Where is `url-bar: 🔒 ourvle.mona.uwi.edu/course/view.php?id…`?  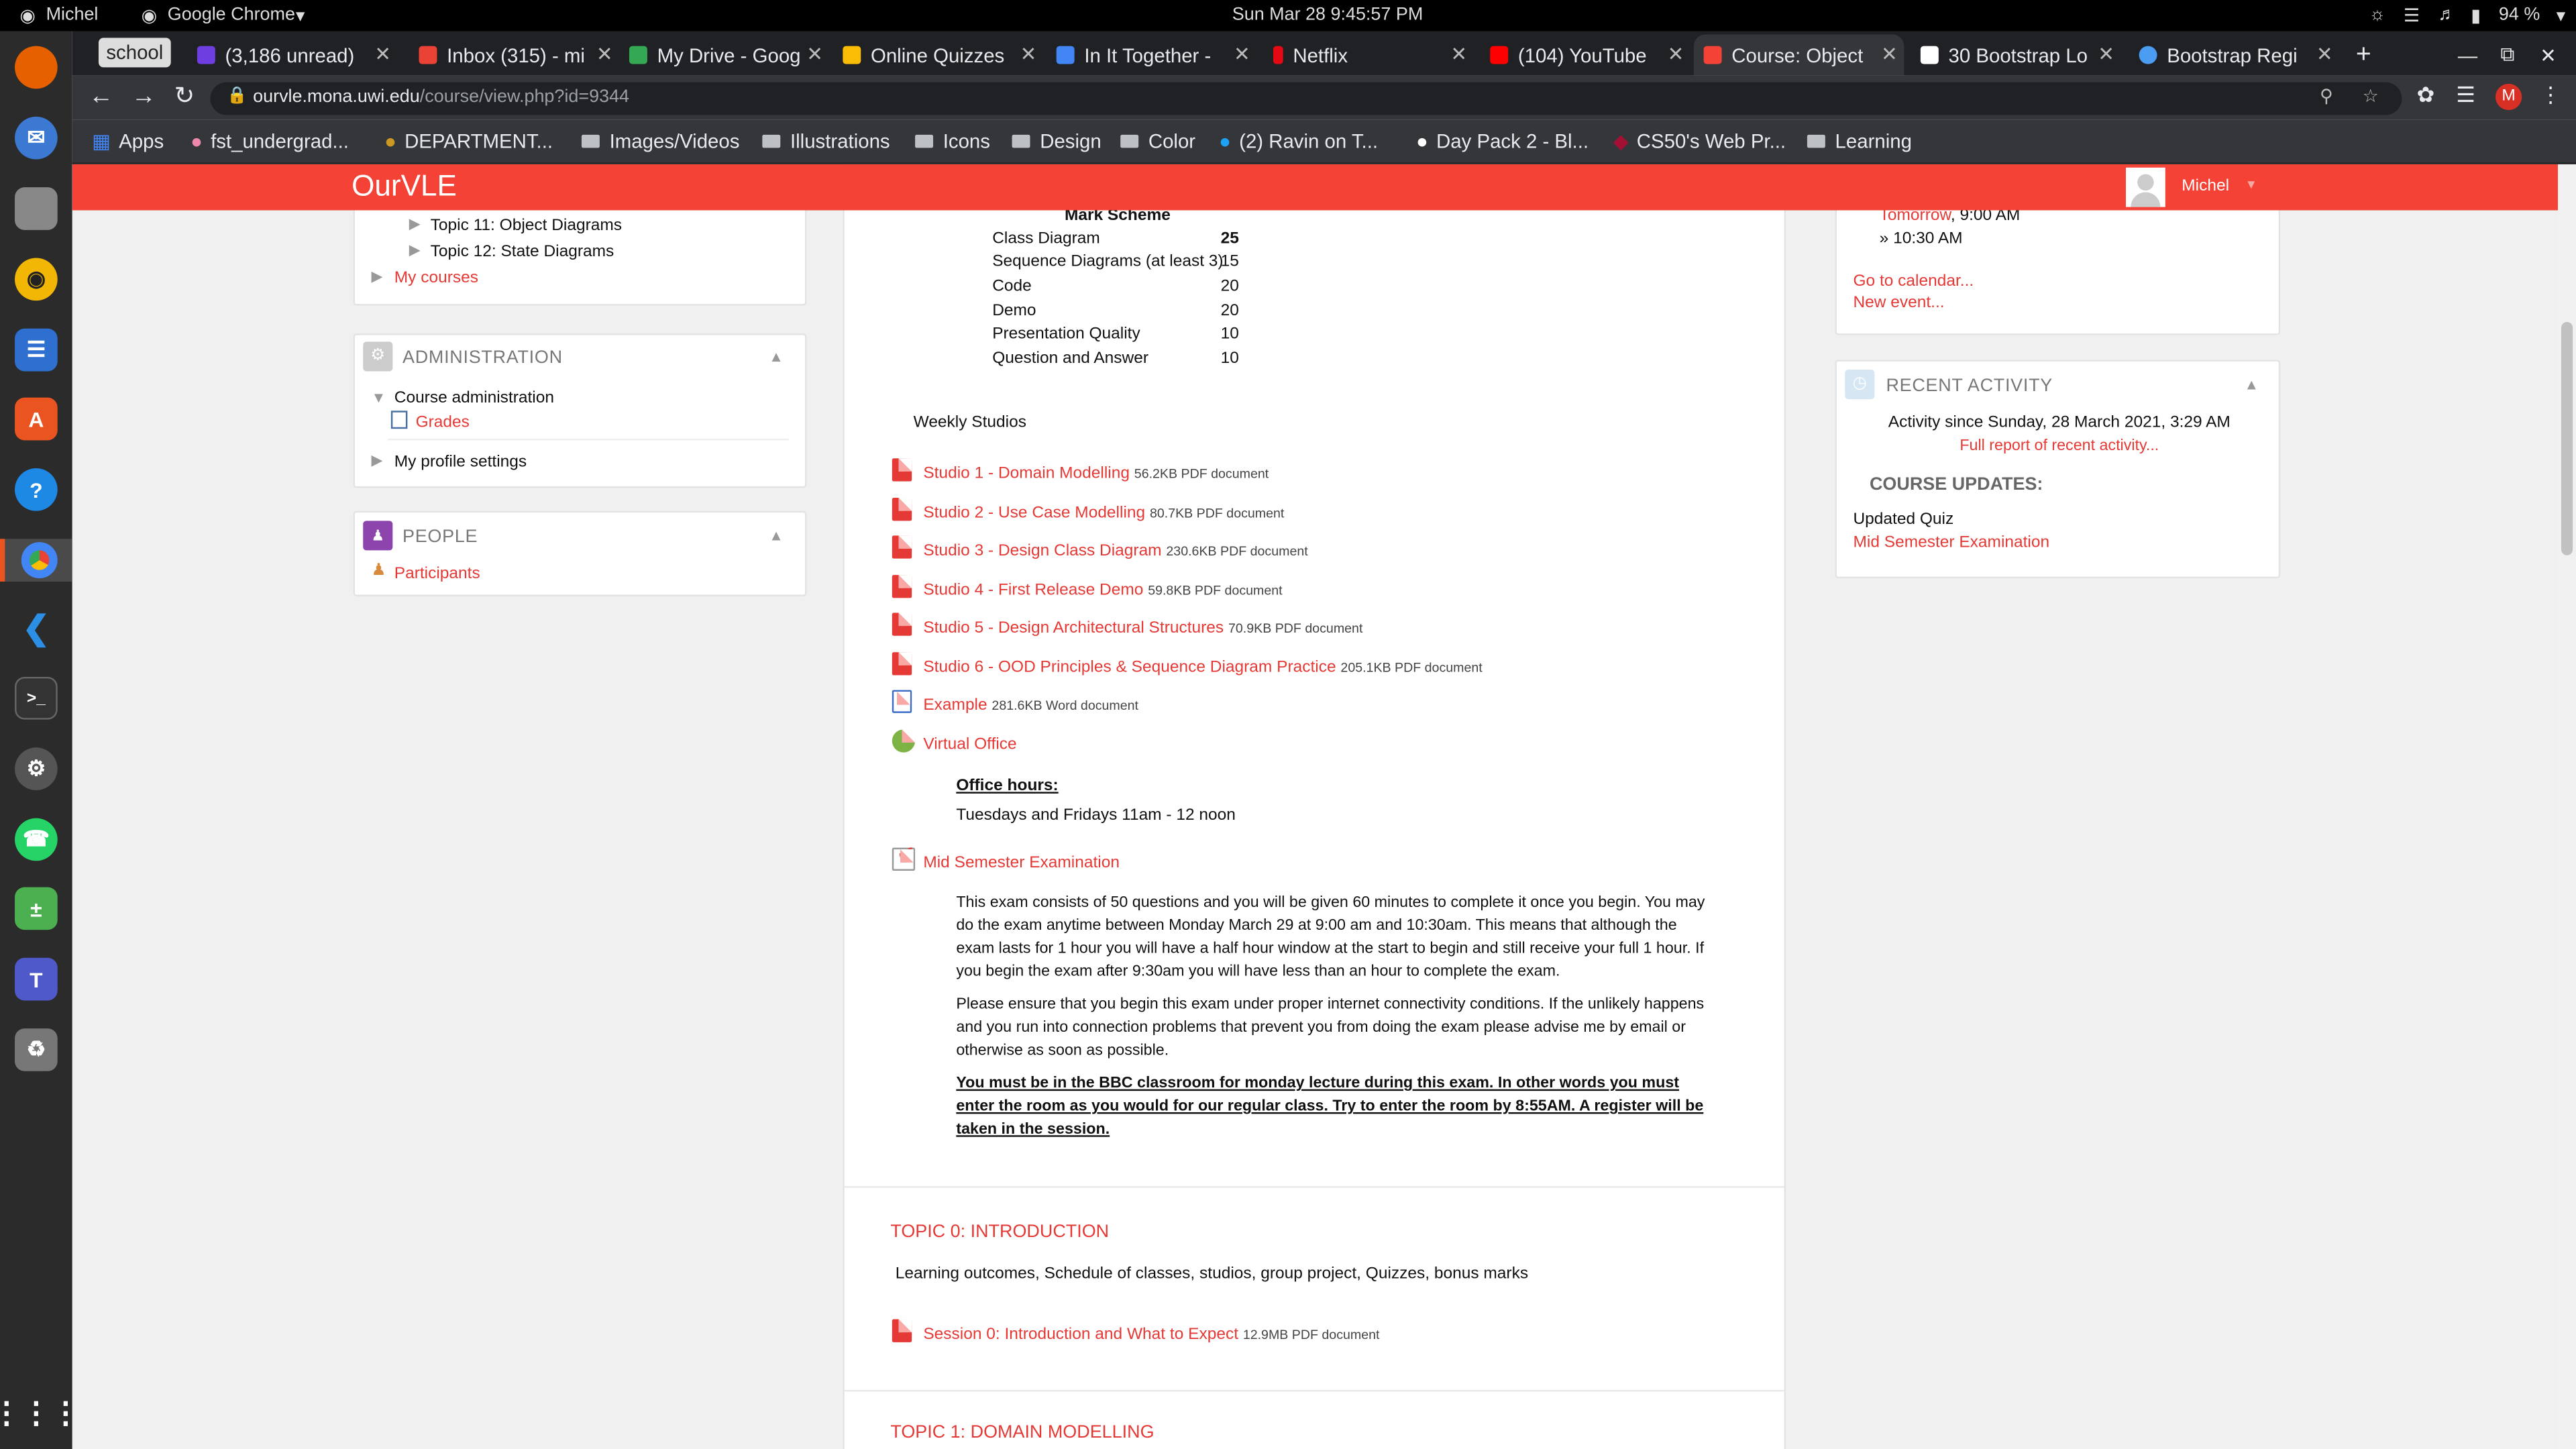 url-bar: 🔒 ourvle.mona.uwi.edu/course/view.php?id… is located at coordinates (1306, 98).